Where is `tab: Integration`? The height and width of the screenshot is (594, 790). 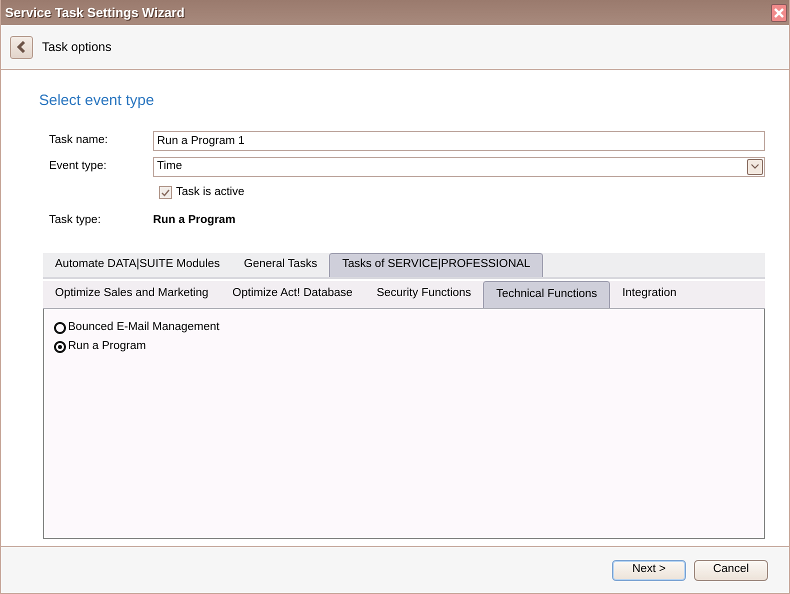 tab: Integration is located at coordinates (649, 294).